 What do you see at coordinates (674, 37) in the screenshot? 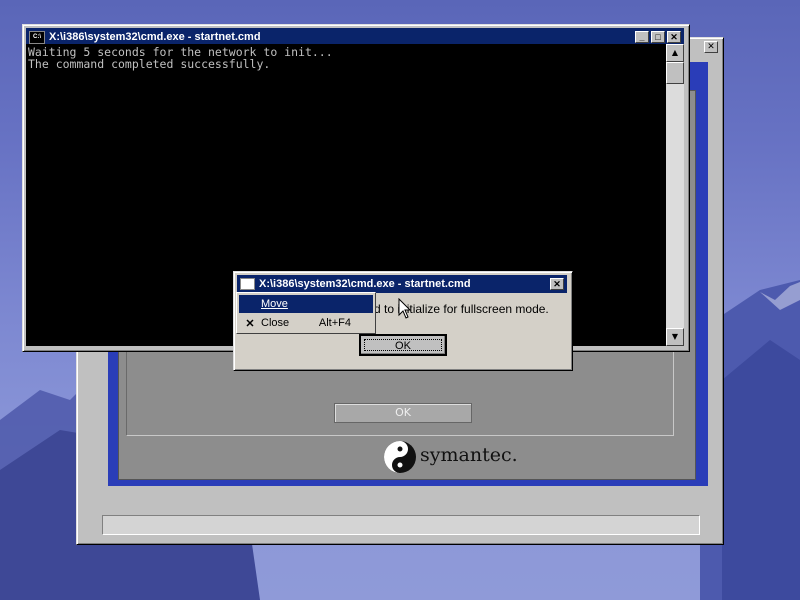
I see `close-button: ✕` at bounding box center [674, 37].